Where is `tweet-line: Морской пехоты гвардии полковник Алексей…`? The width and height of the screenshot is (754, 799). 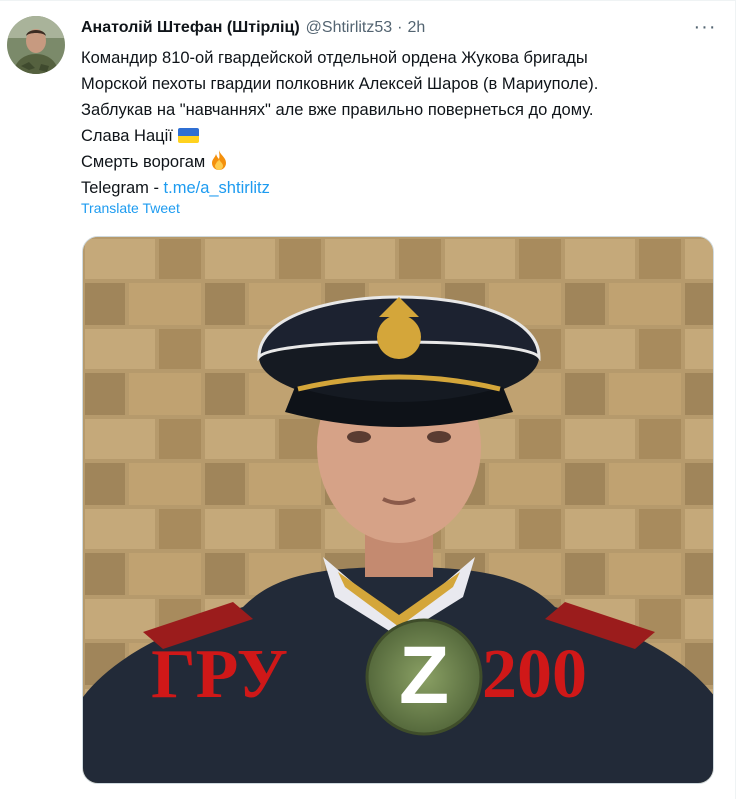 tweet-line: Морской пехоты гвардии полковник Алексей… is located at coordinates (340, 84).